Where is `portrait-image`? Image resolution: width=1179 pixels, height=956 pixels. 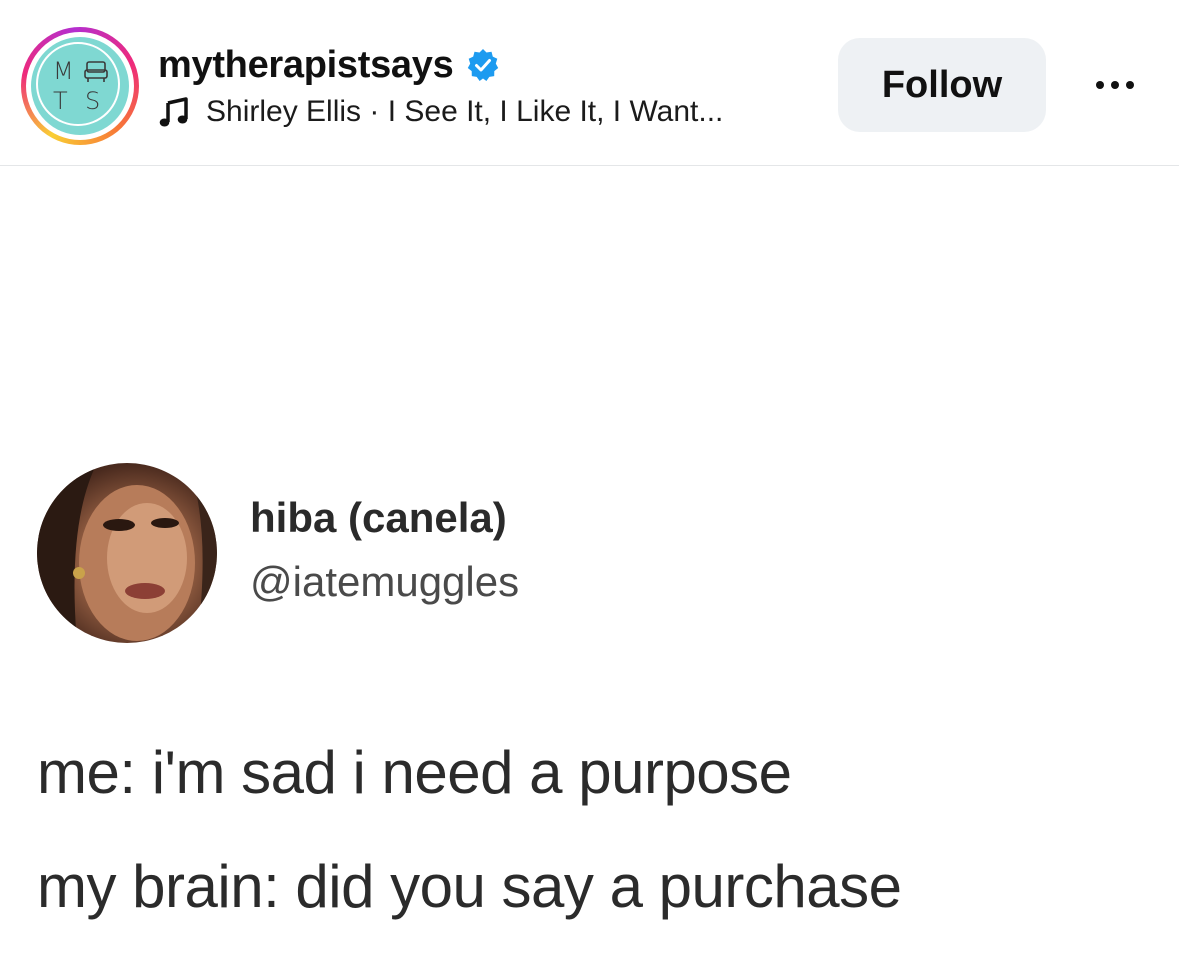 portrait-image is located at coordinates (127, 553).